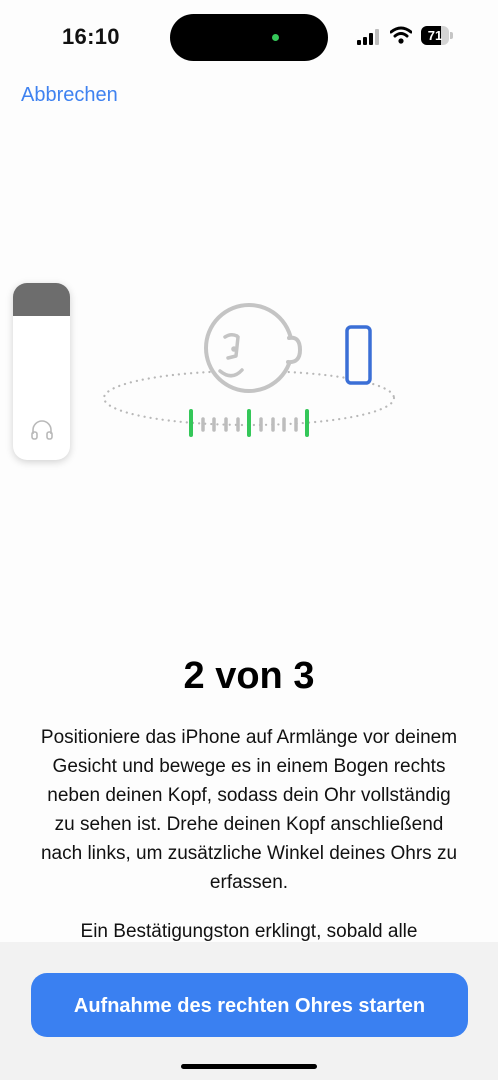  I want to click on home-indicator, so click(249, 1066).